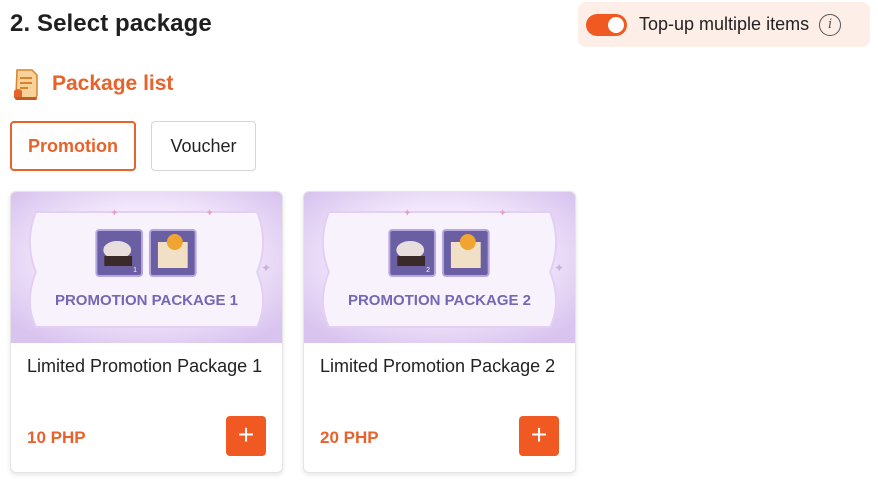  I want to click on multi-topup-label: Top-up multiple items, so click(724, 24).